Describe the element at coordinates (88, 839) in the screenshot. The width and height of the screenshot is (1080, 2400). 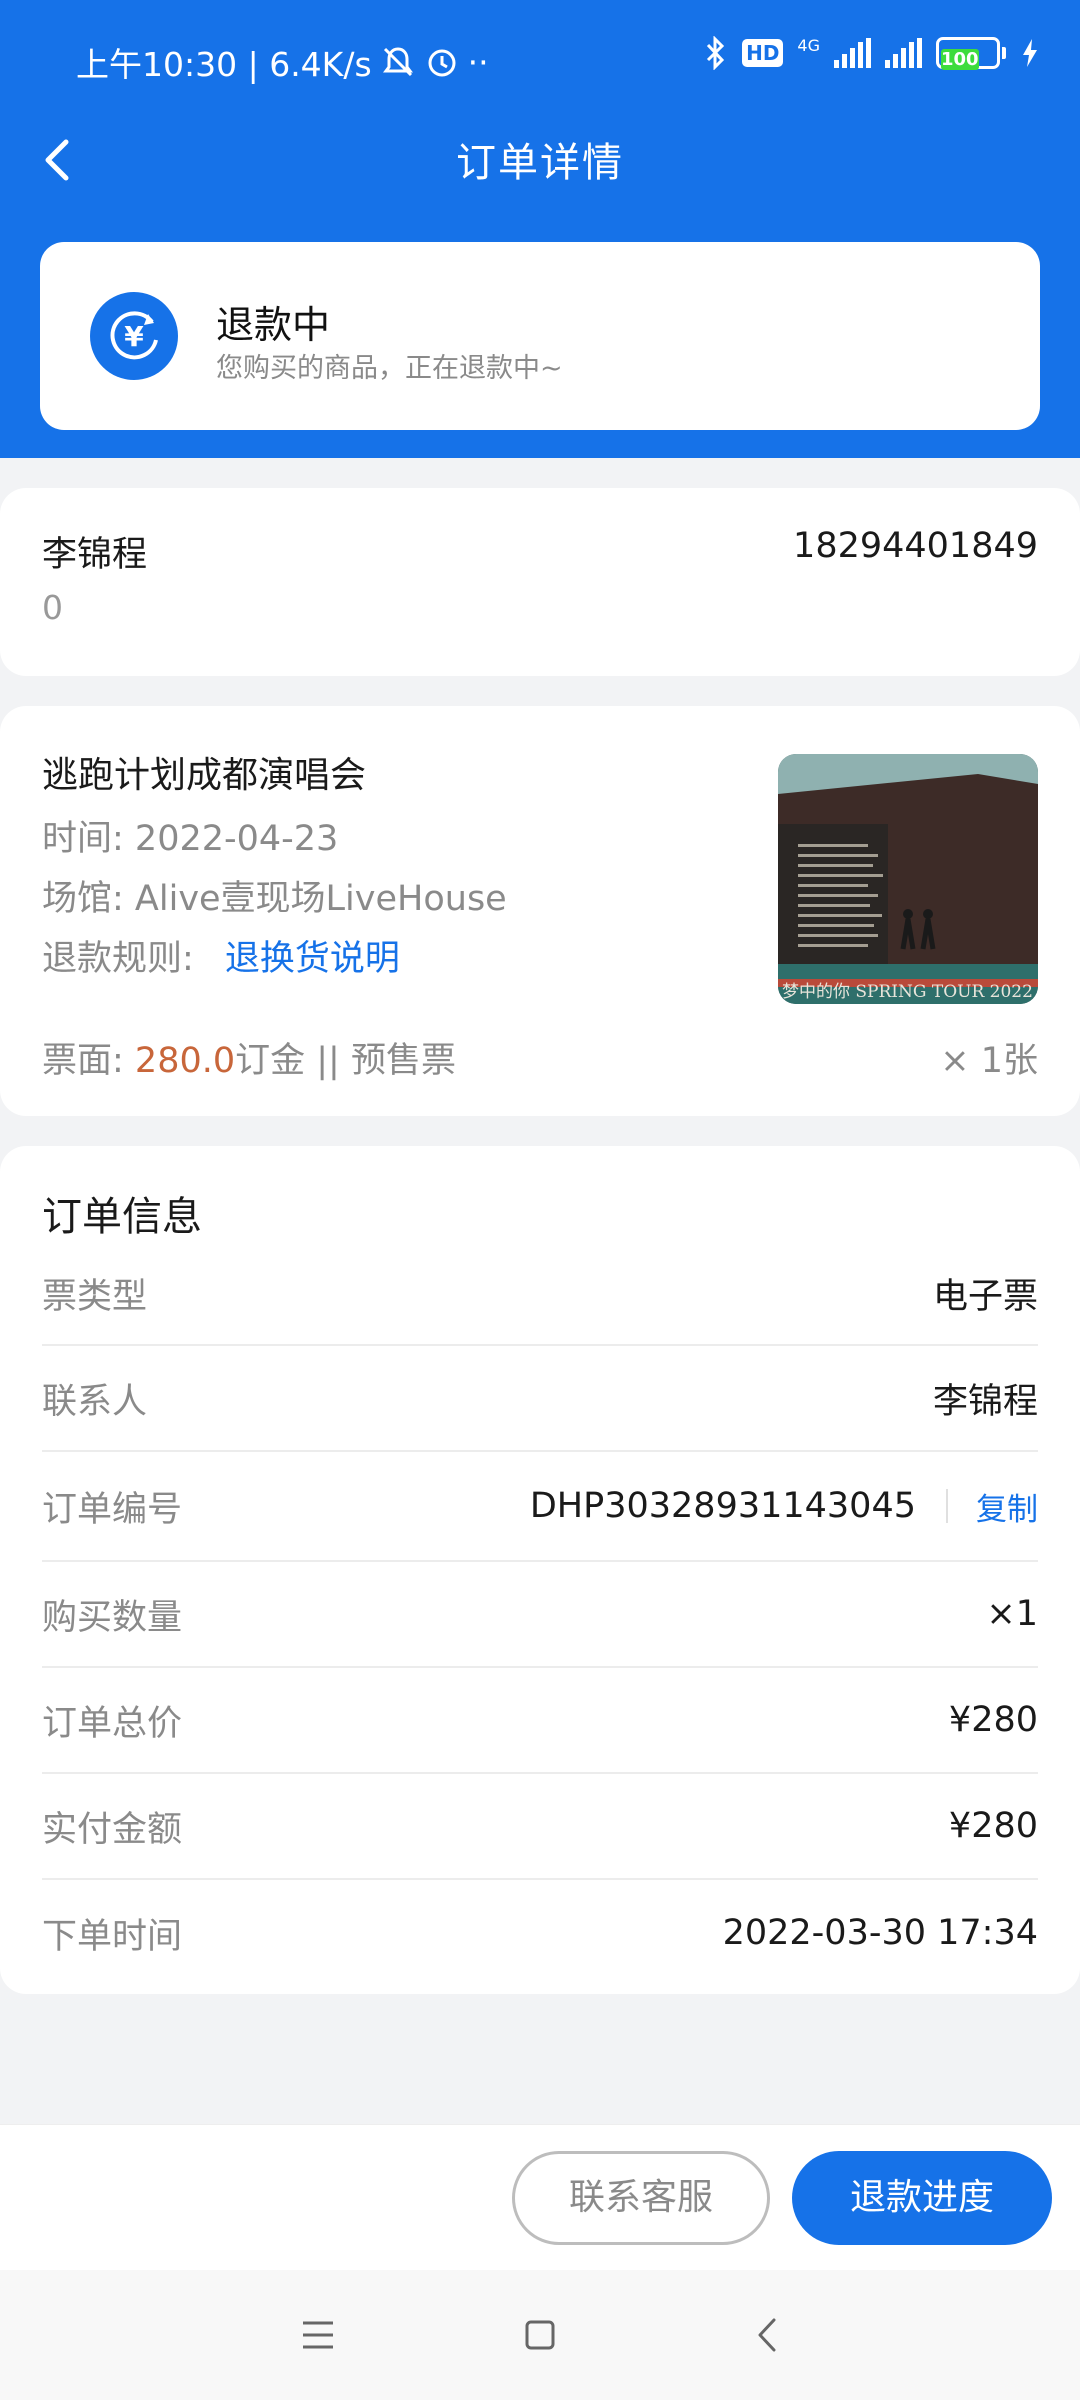
I see `event-time-label: 时间:` at that location.